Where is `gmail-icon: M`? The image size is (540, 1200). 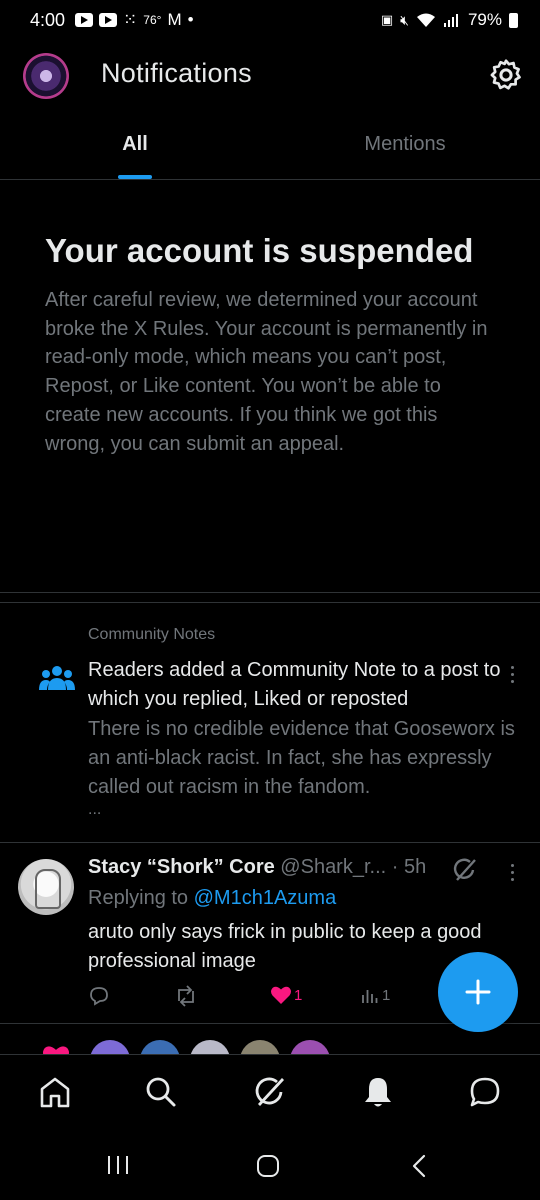
gmail-icon: M is located at coordinates (174, 19).